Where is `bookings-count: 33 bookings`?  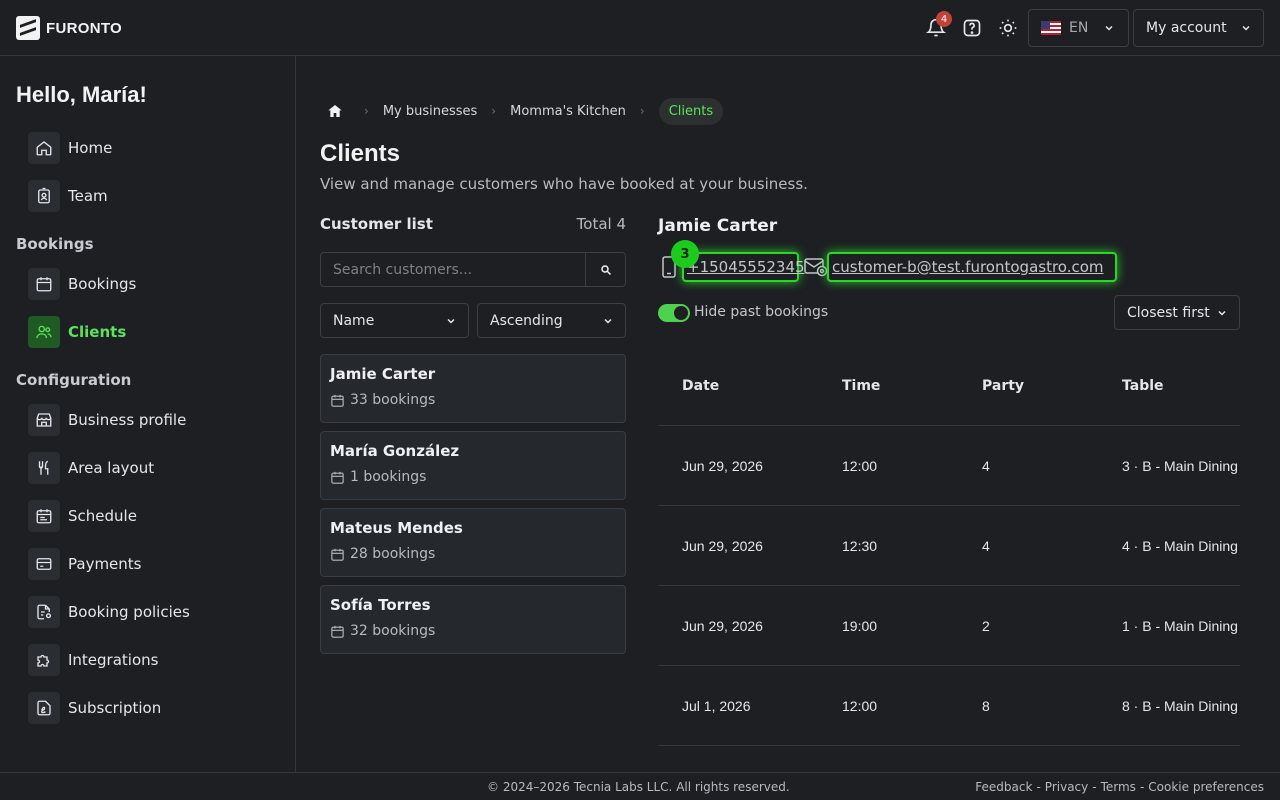
bookings-count: 33 bookings is located at coordinates (393, 400).